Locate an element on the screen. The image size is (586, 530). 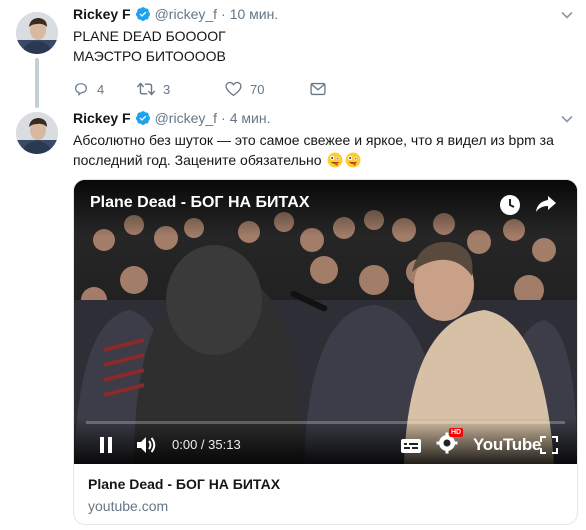
card-info: Plane Dead - БОГ НА БИТАХ youtube.com is located at coordinates (325, 490).